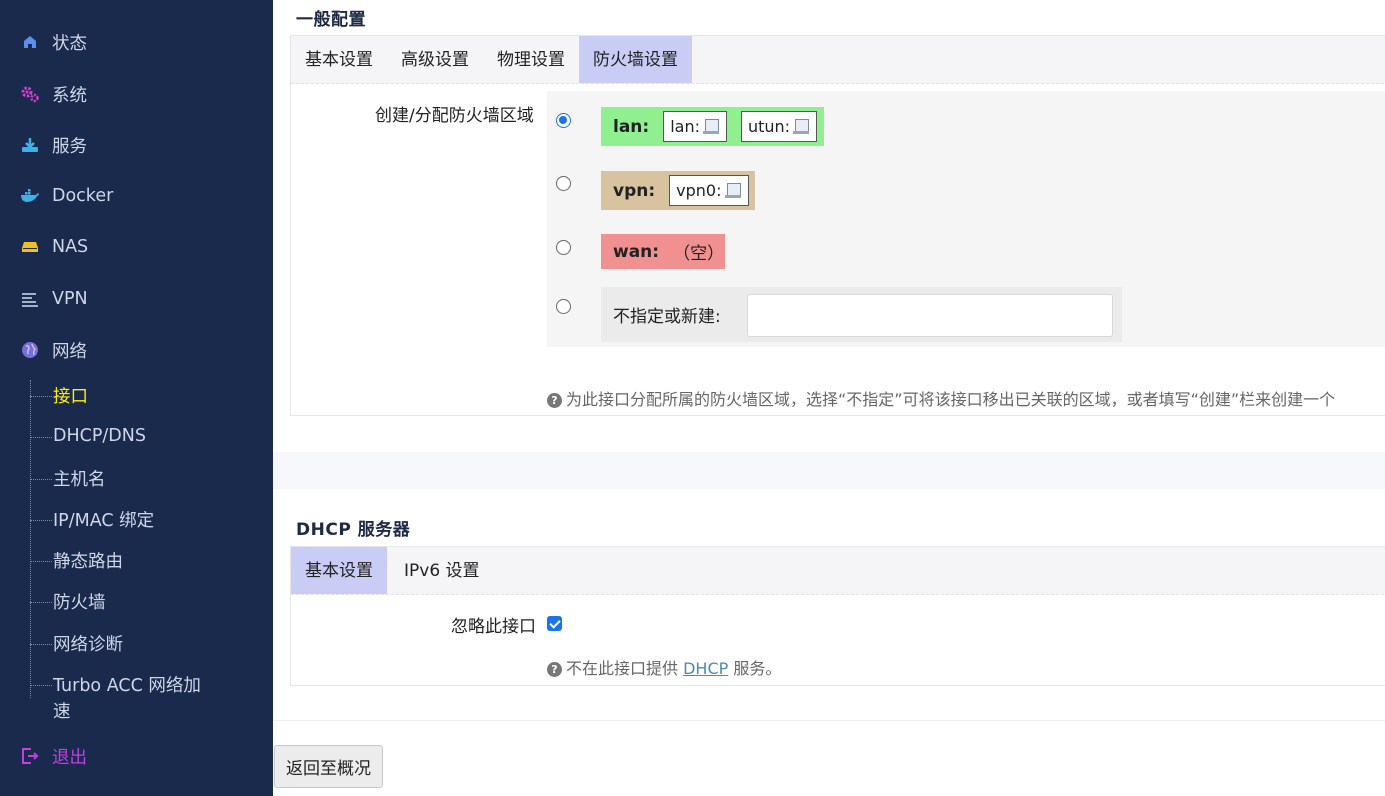 This screenshot has width=1385, height=796. What do you see at coordinates (70, 396) in the screenshot?
I see `subitem-label: 接口` at bounding box center [70, 396].